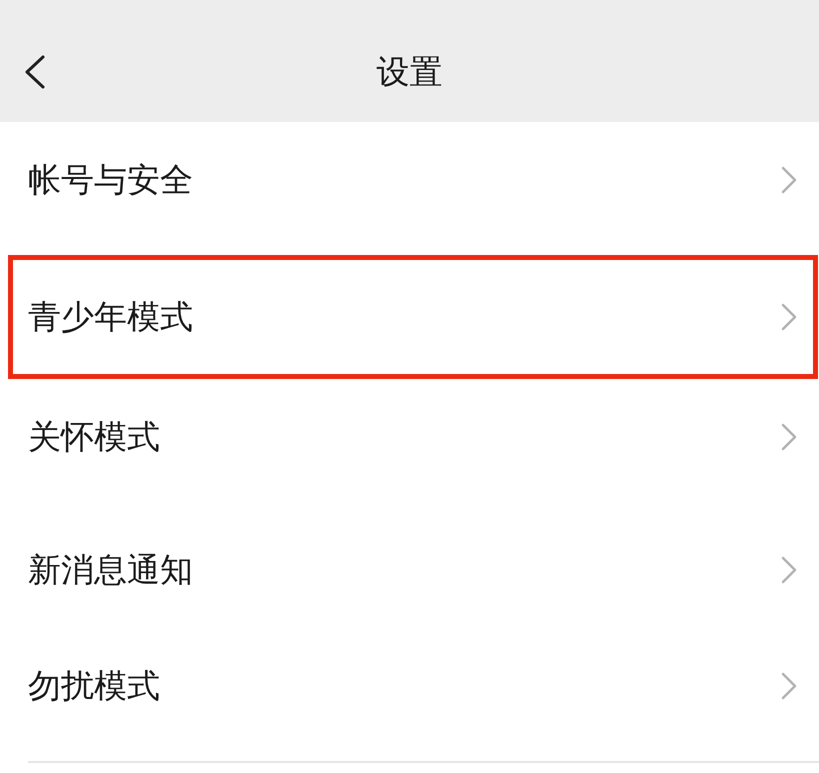 This screenshot has width=819, height=773. I want to click on back-button, so click(35, 72).